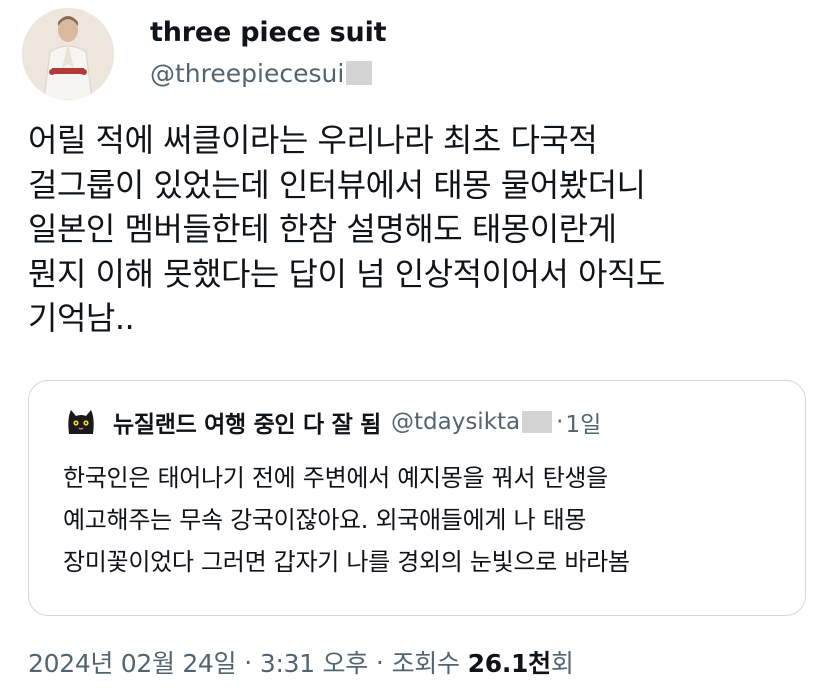 The width and height of the screenshot is (835, 691). Describe the element at coordinates (412, 54) in the screenshot. I see `tweet-header: three piece suit @threepiecesui` at that location.